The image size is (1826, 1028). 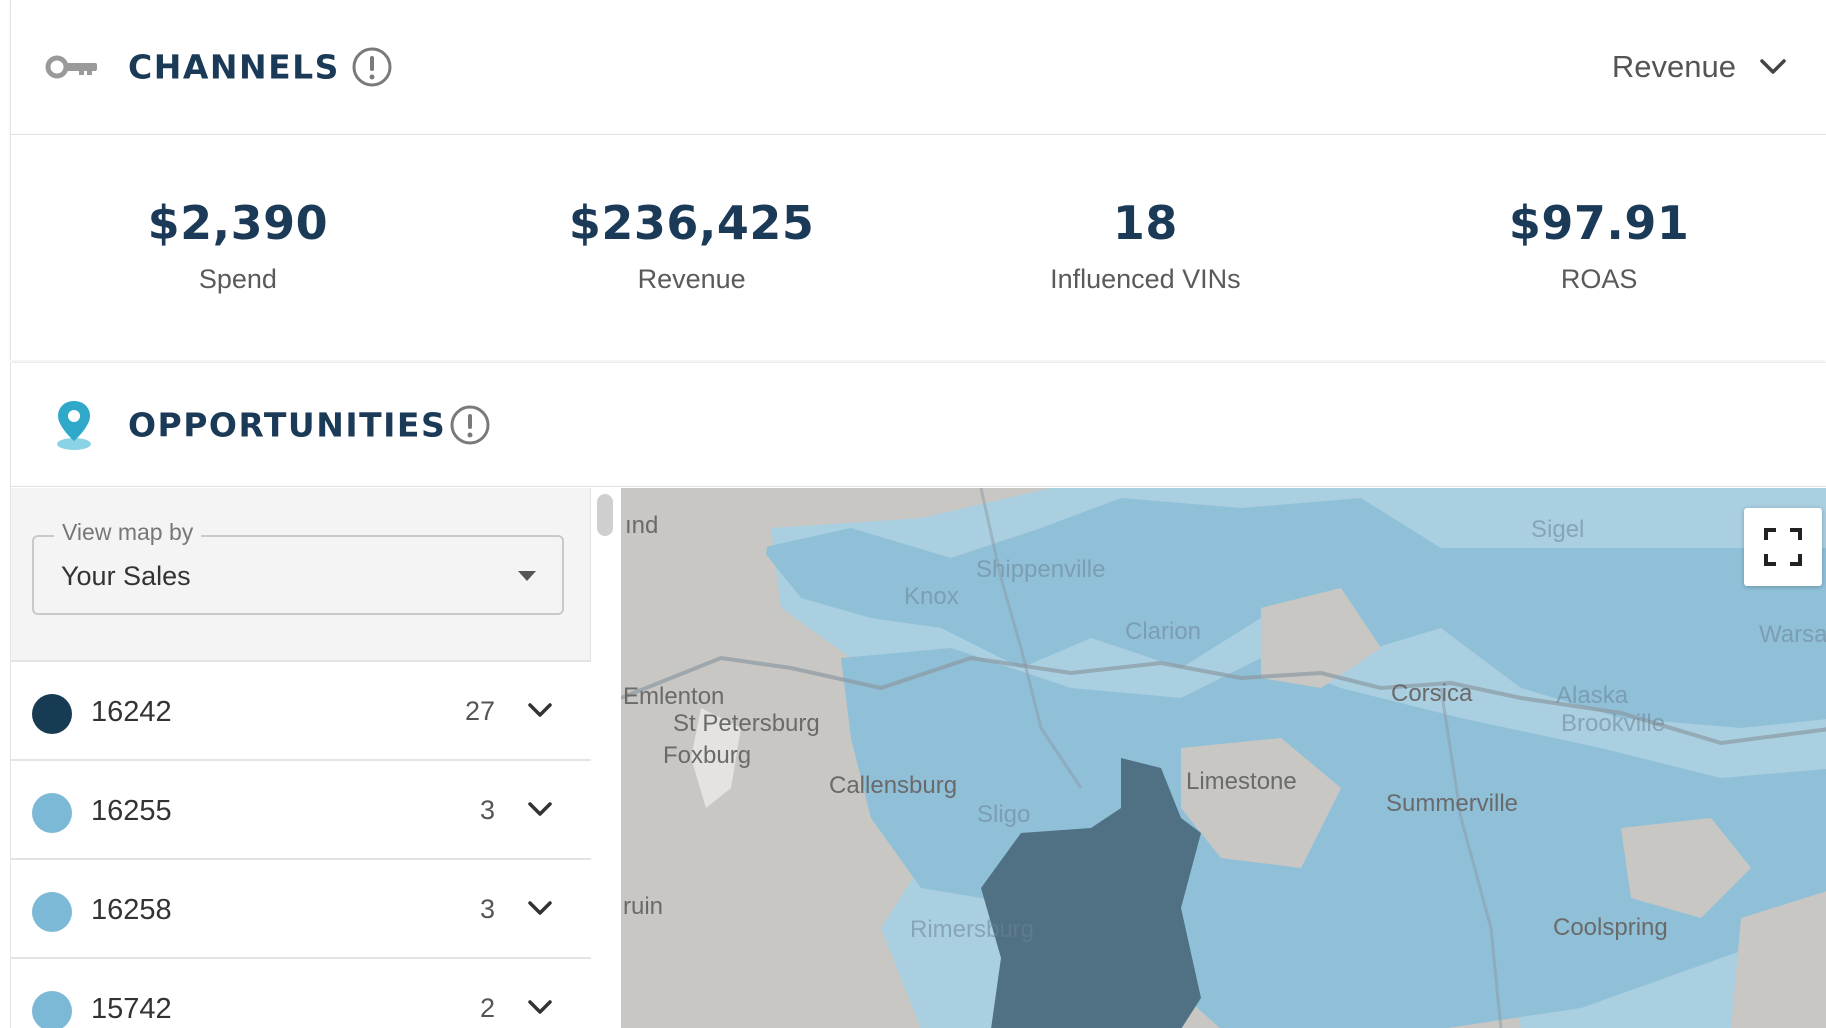 I want to click on panel-scrollbar, so click(x=605, y=515).